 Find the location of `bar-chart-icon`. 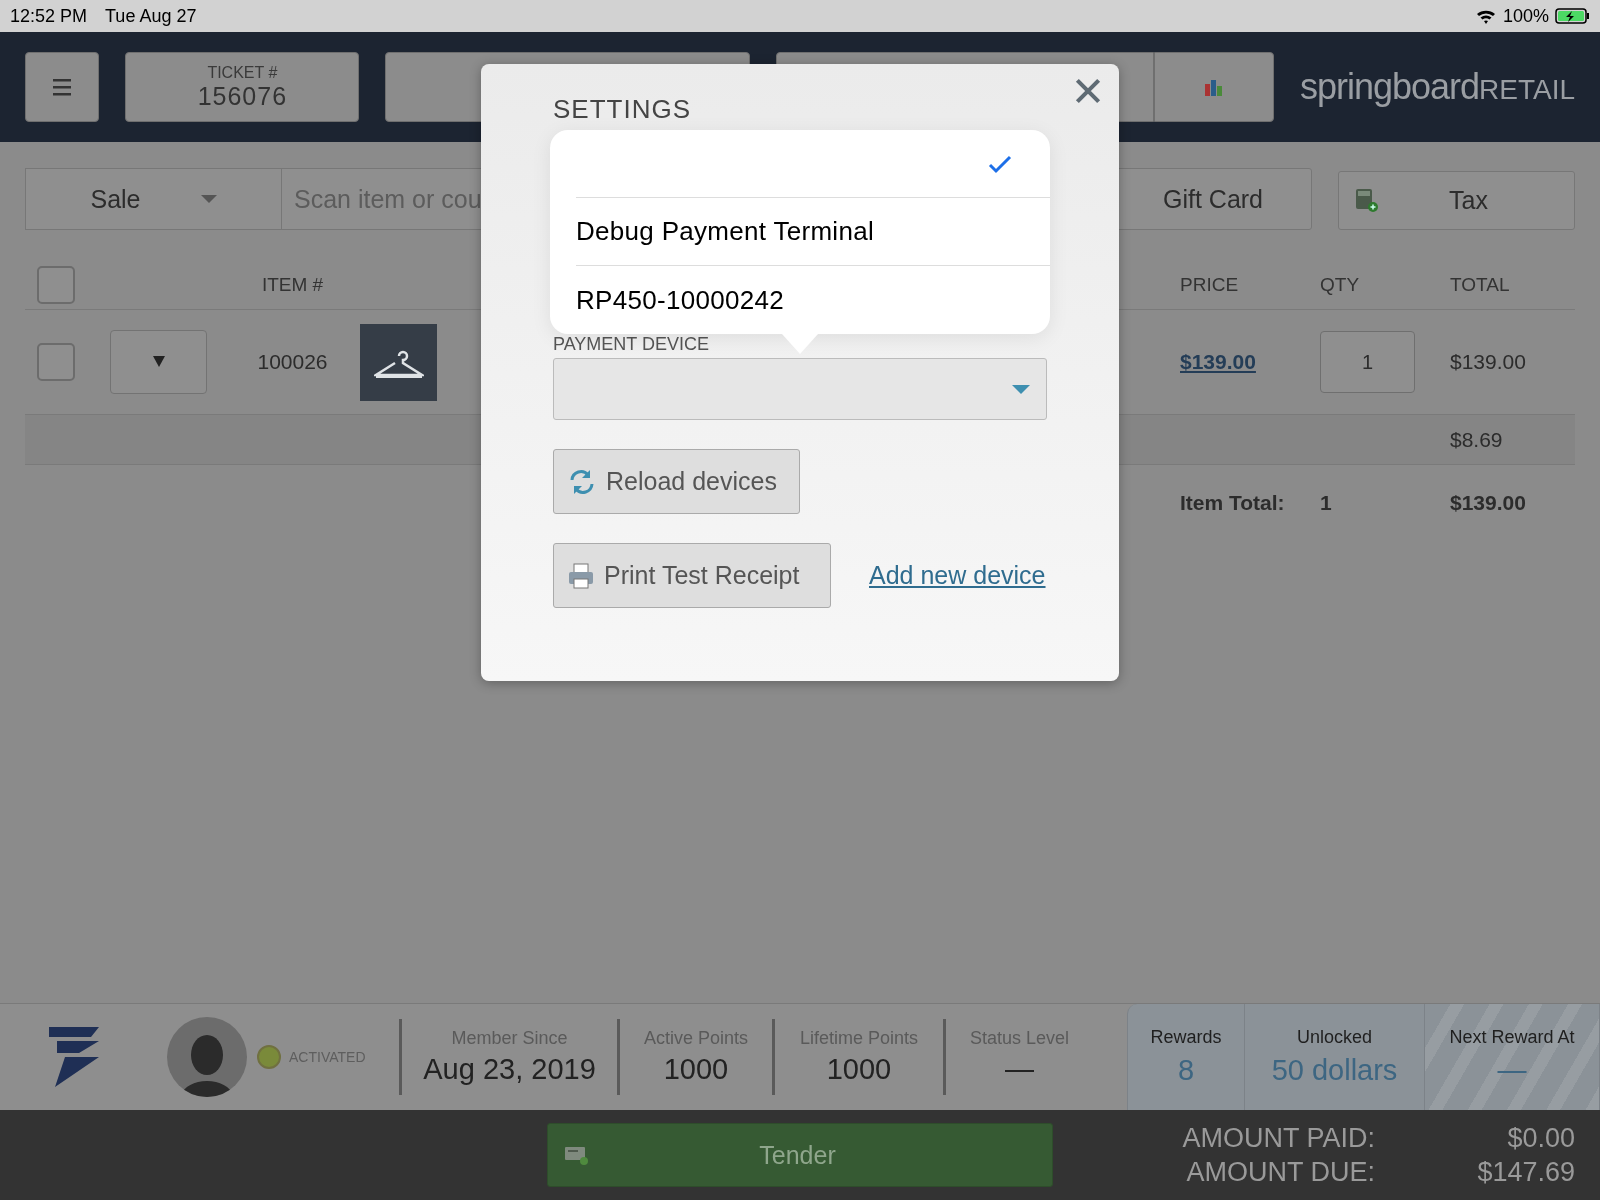

bar-chart-icon is located at coordinates (1214, 87).